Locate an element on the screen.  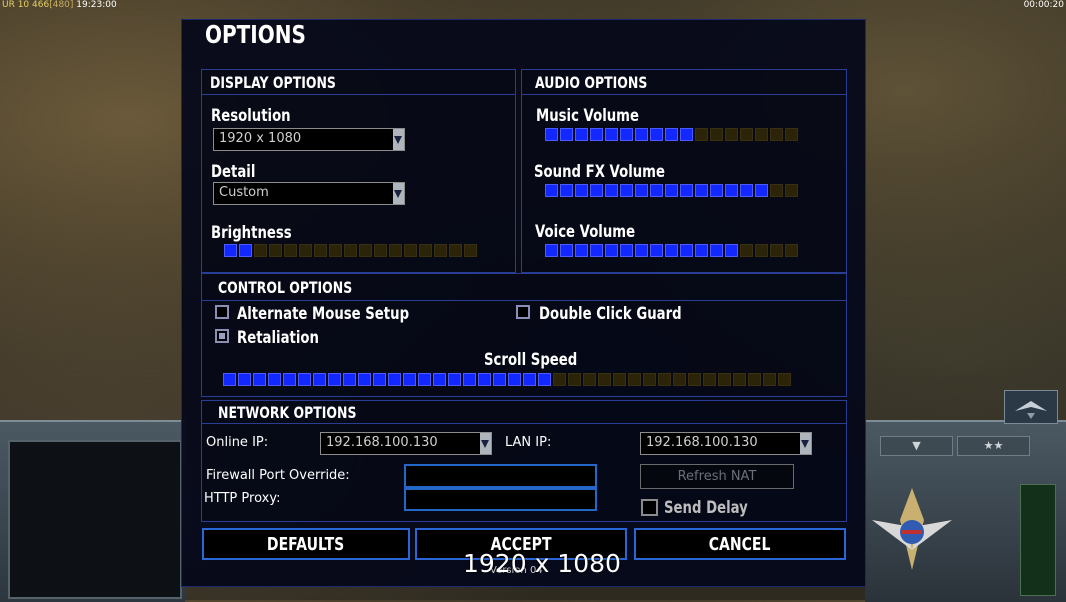
voice-volume-slider is located at coordinates (671, 250).